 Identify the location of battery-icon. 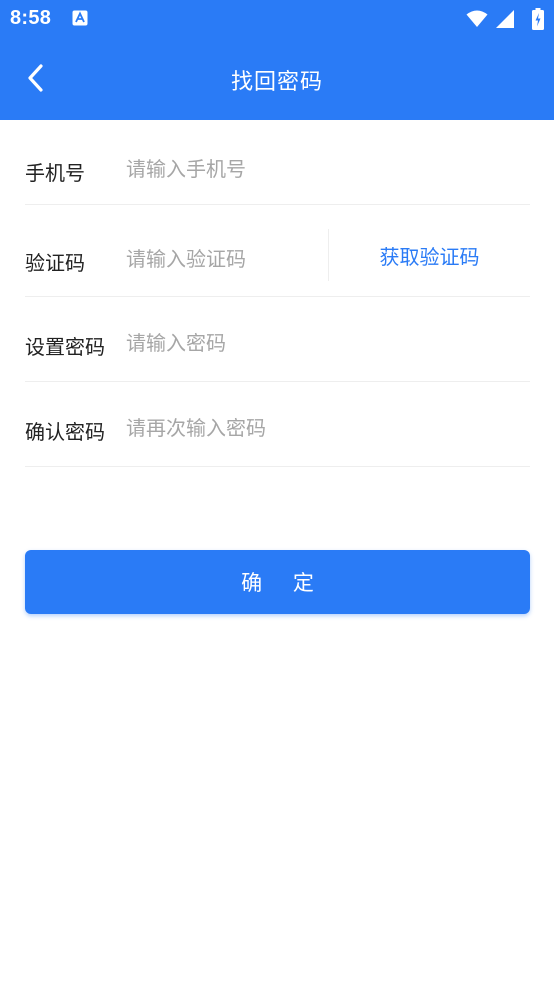
(538, 19).